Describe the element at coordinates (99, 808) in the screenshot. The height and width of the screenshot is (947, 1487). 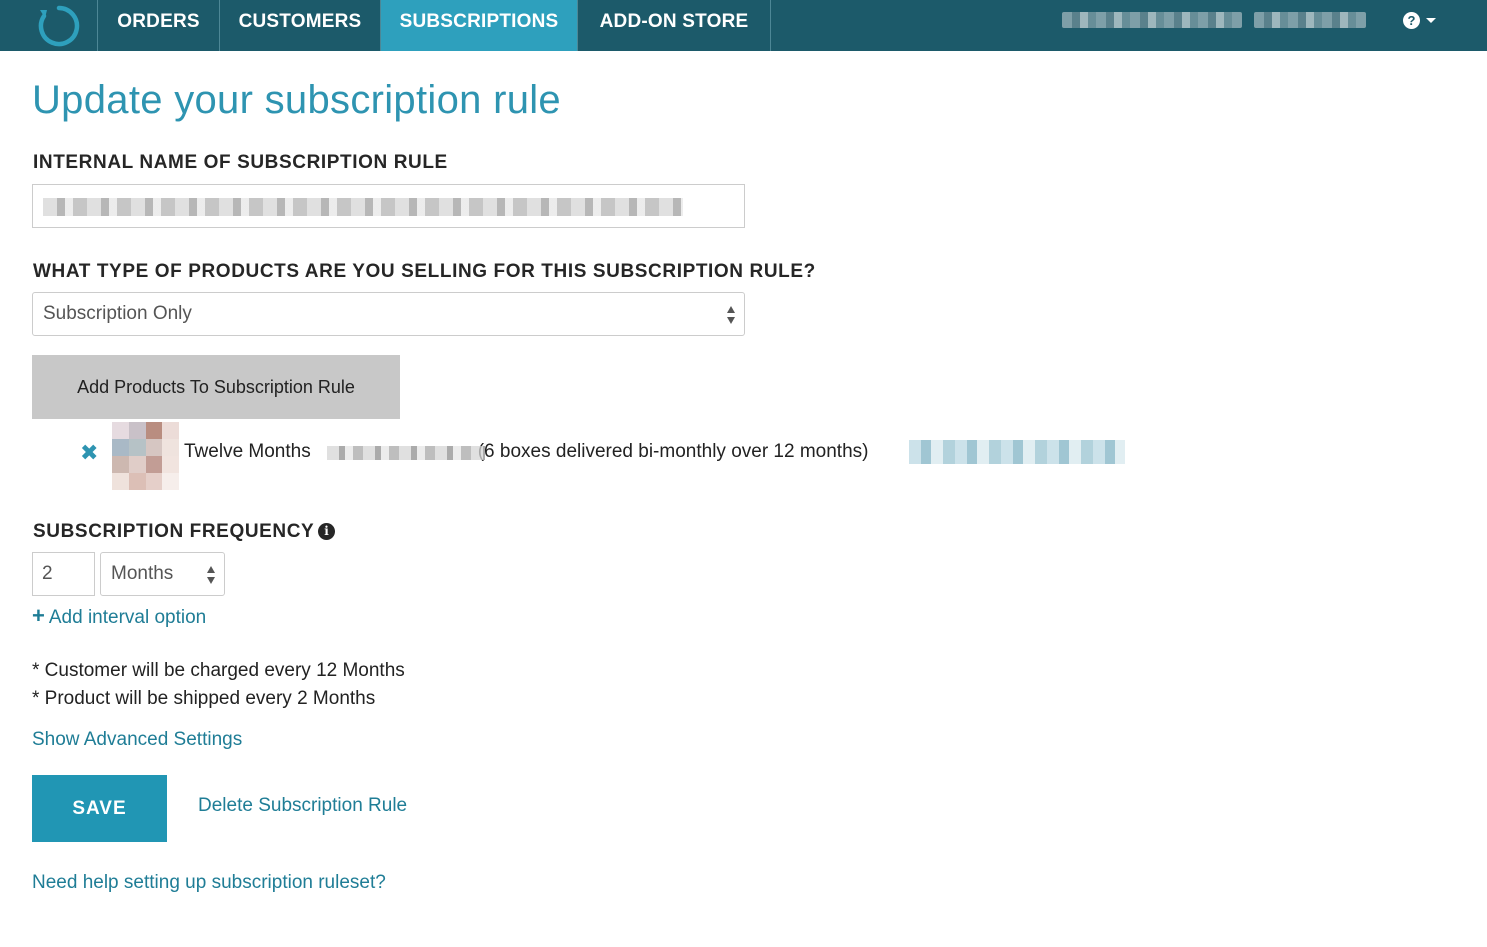
I see `save-button: SAVE` at that location.